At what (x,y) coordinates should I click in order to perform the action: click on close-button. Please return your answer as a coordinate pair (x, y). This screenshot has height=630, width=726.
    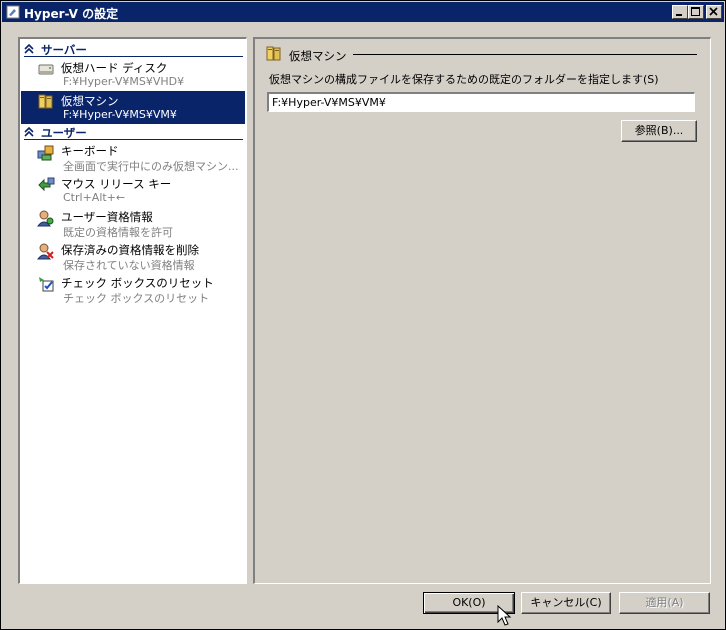
    Looking at the image, I should click on (714, 12).